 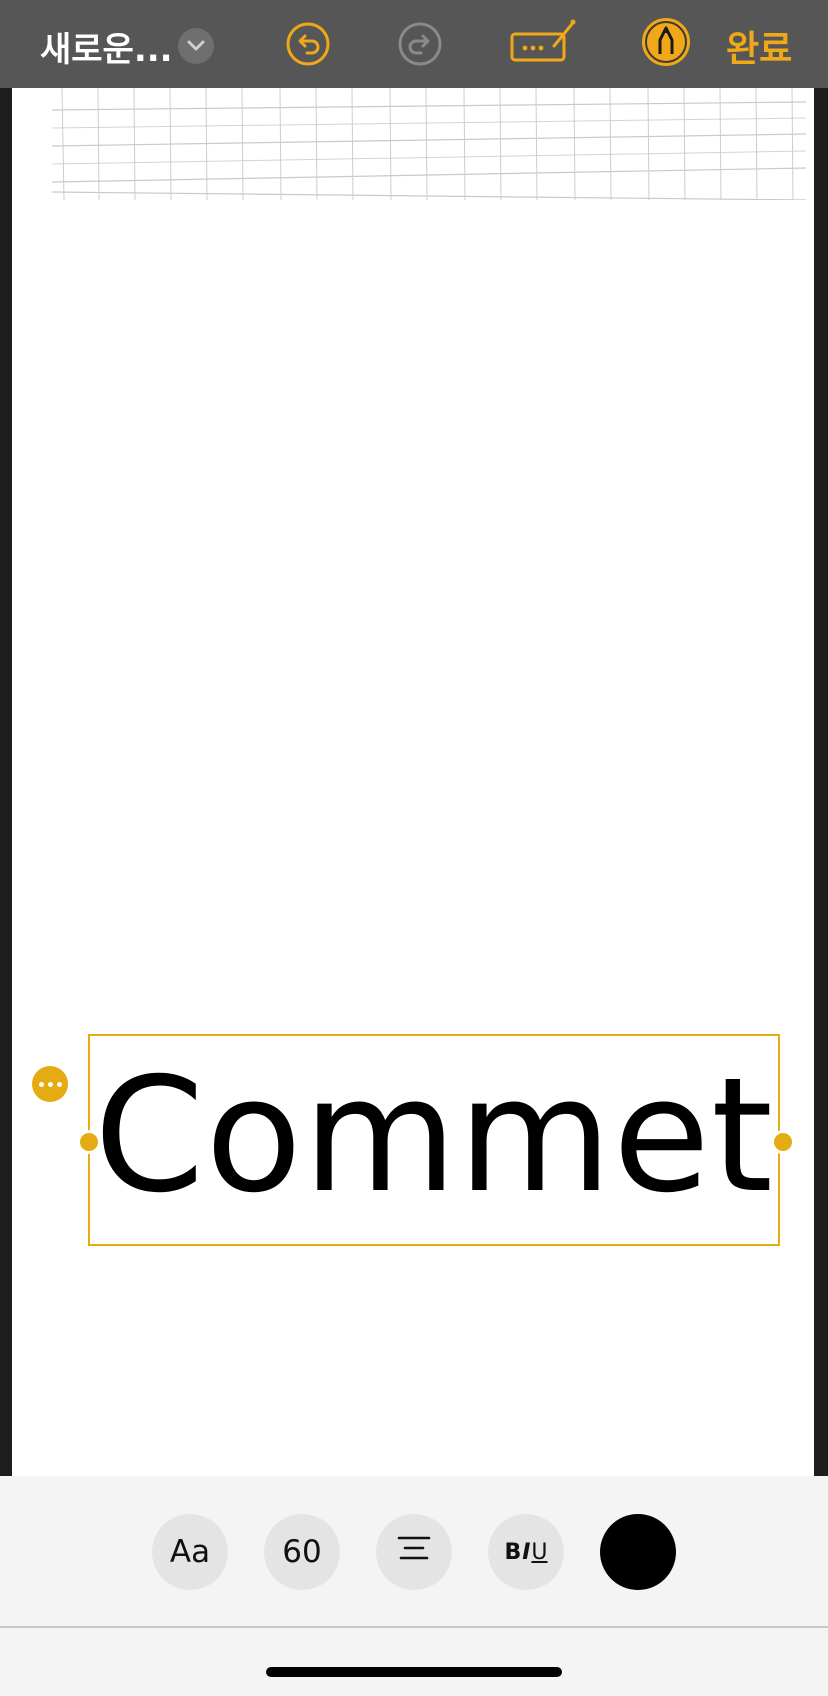 I want to click on home-indicator, so click(x=414, y=1672).